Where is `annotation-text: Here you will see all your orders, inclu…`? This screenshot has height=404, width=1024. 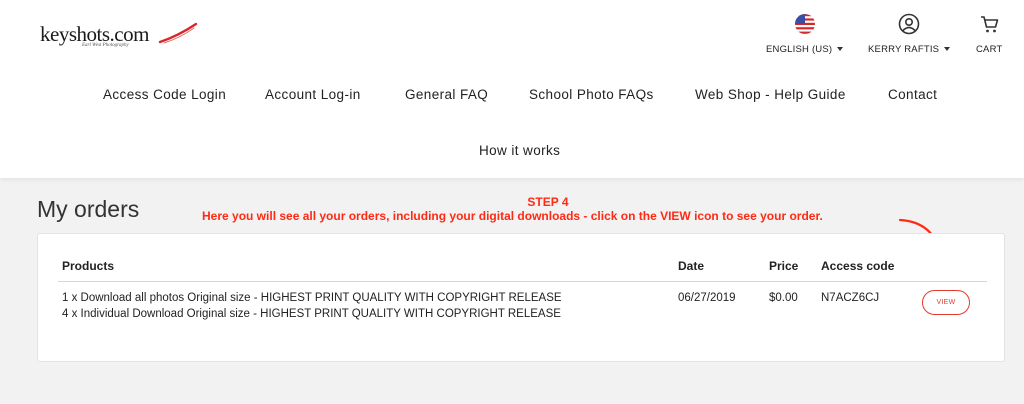
annotation-text: Here you will see all your orders, inclu… is located at coordinates (512, 216).